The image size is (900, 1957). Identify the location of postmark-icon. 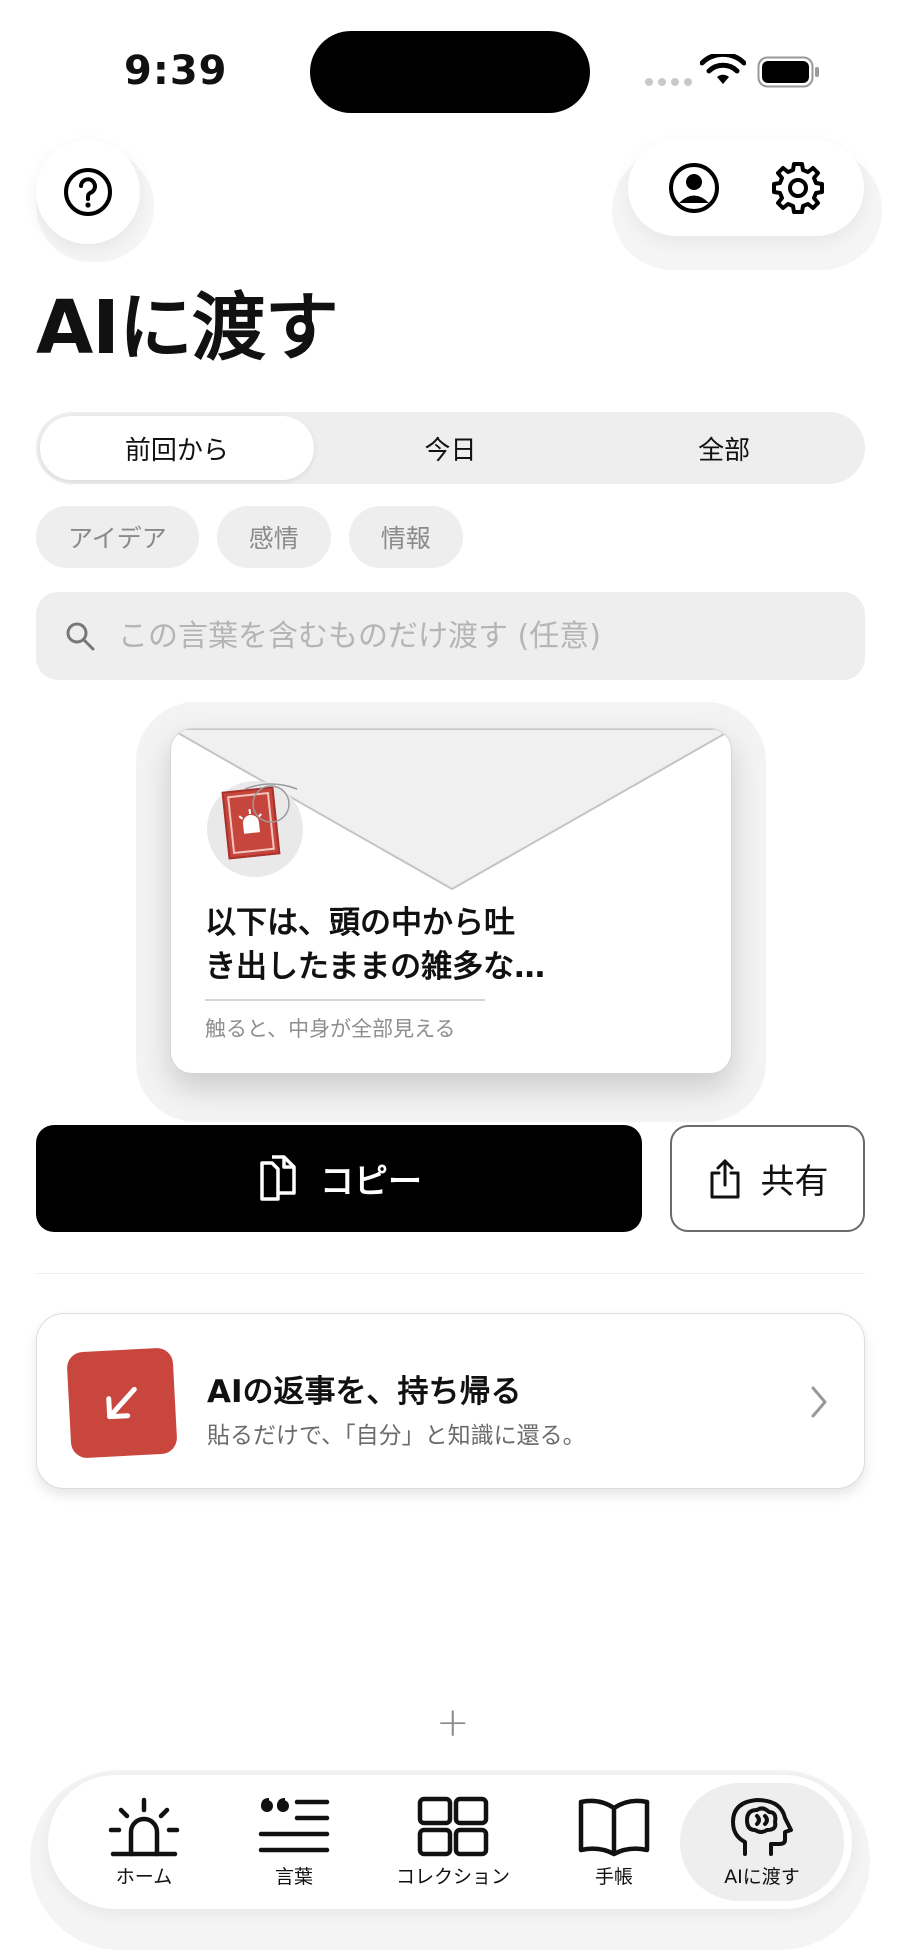
(271, 803).